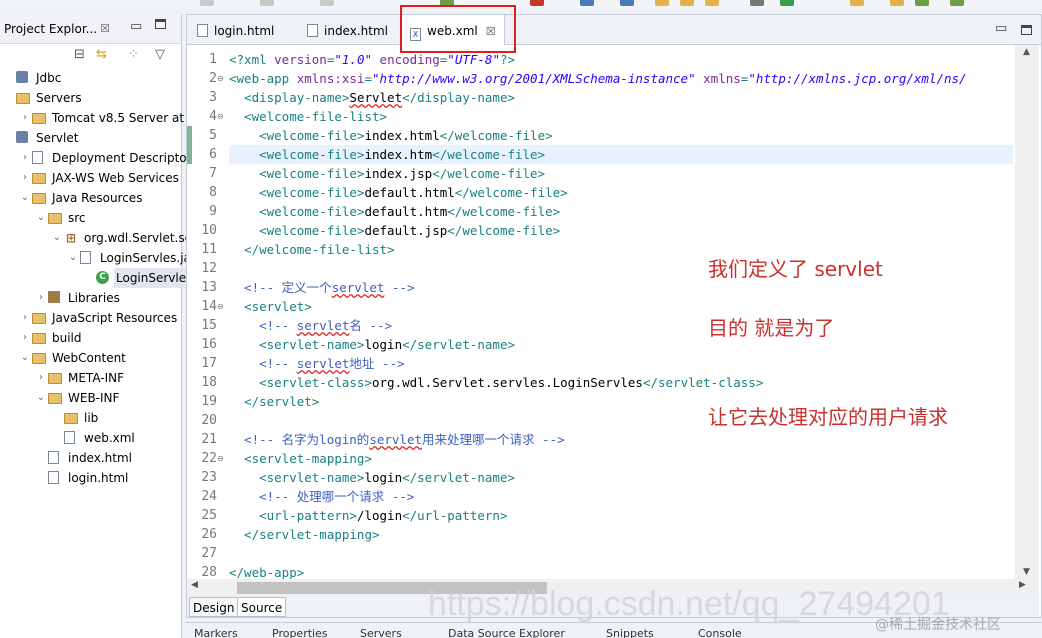 This screenshot has width=1042, height=638. Describe the element at coordinates (621, 211) in the screenshot. I see `code-line: <welcome-file>default.htm</welcome-file>` at that location.